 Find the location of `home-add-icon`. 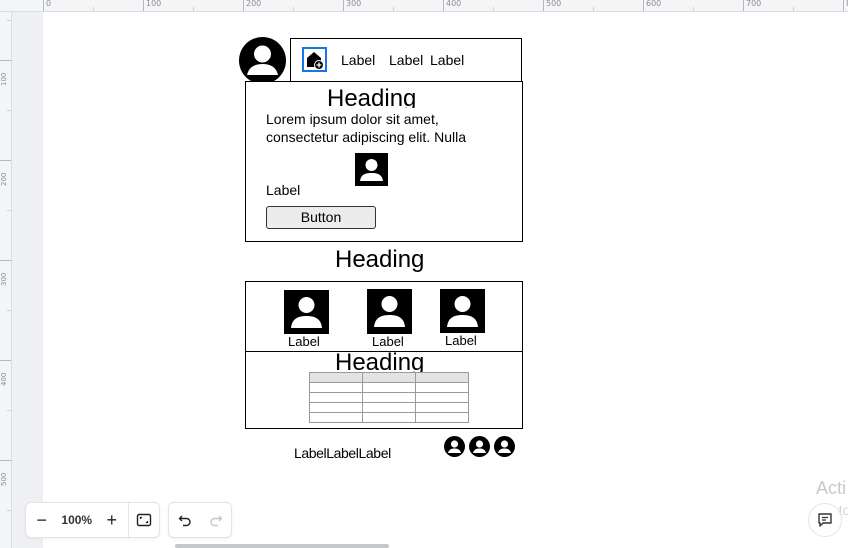

home-add-icon is located at coordinates (315, 61).